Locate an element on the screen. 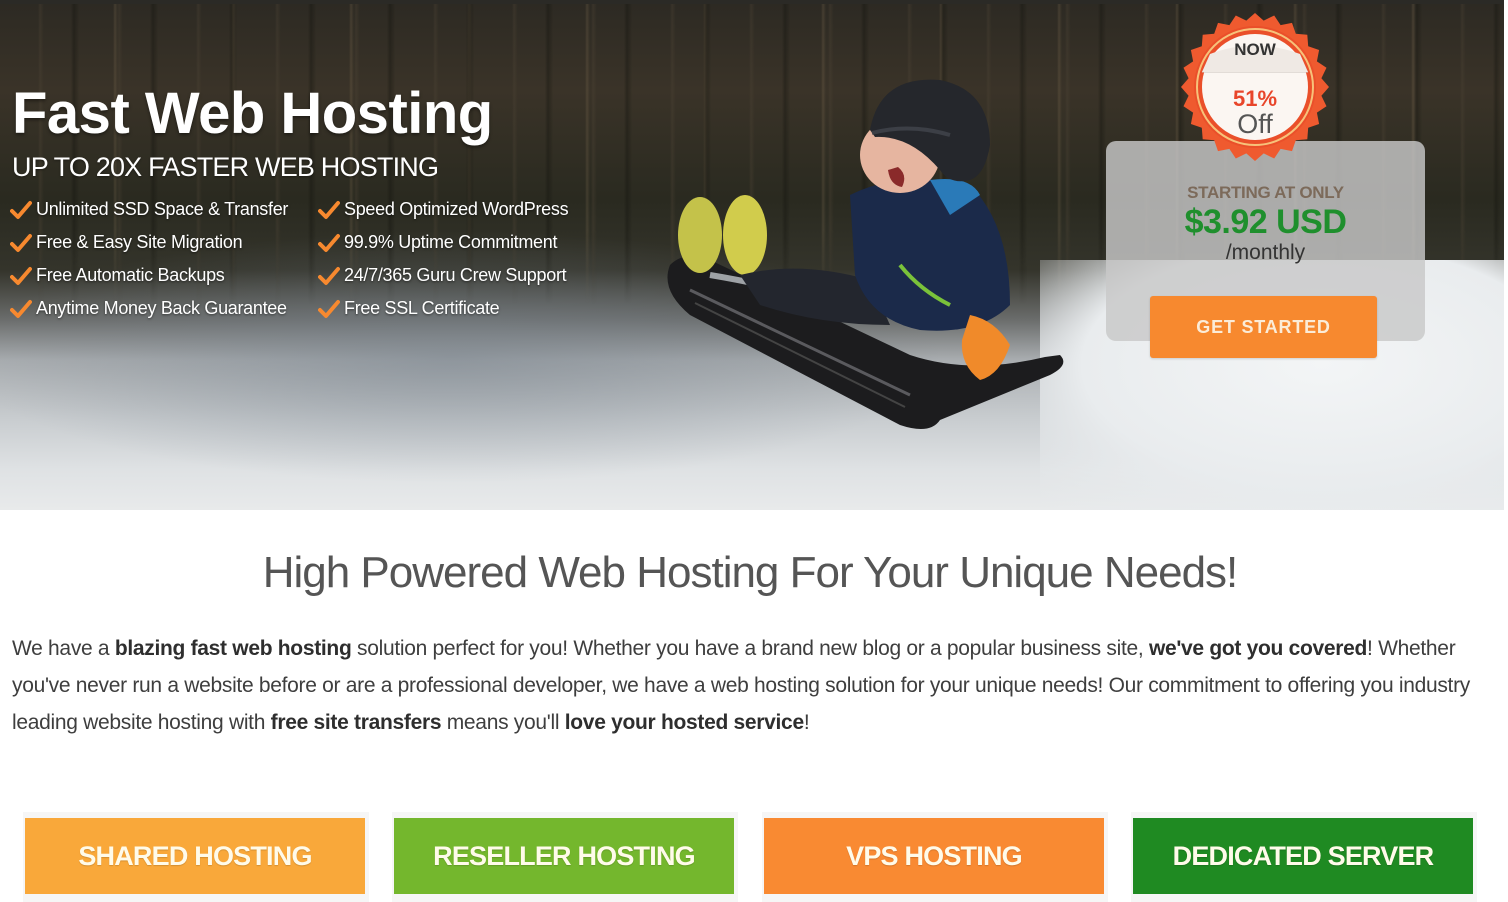 The image size is (1508, 902). feature-item: Anytime Money Back Guarantee is located at coordinates (164, 308).